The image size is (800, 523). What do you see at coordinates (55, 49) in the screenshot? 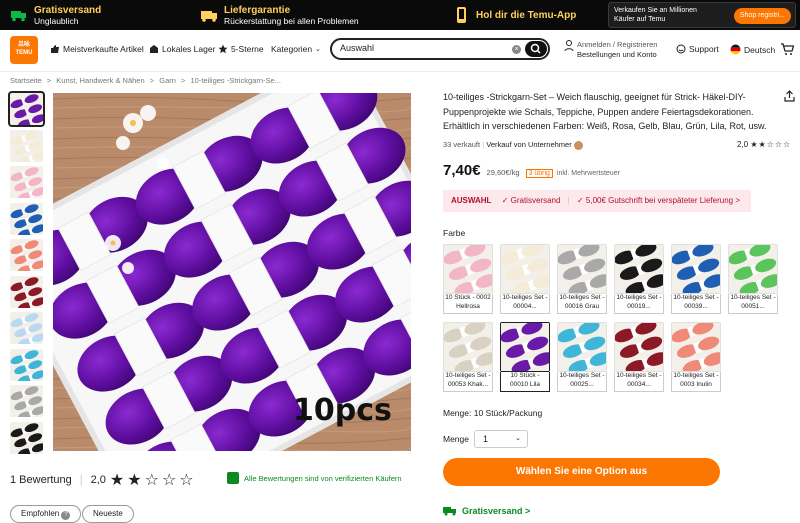
I see `thumbs-up-icon` at bounding box center [55, 49].